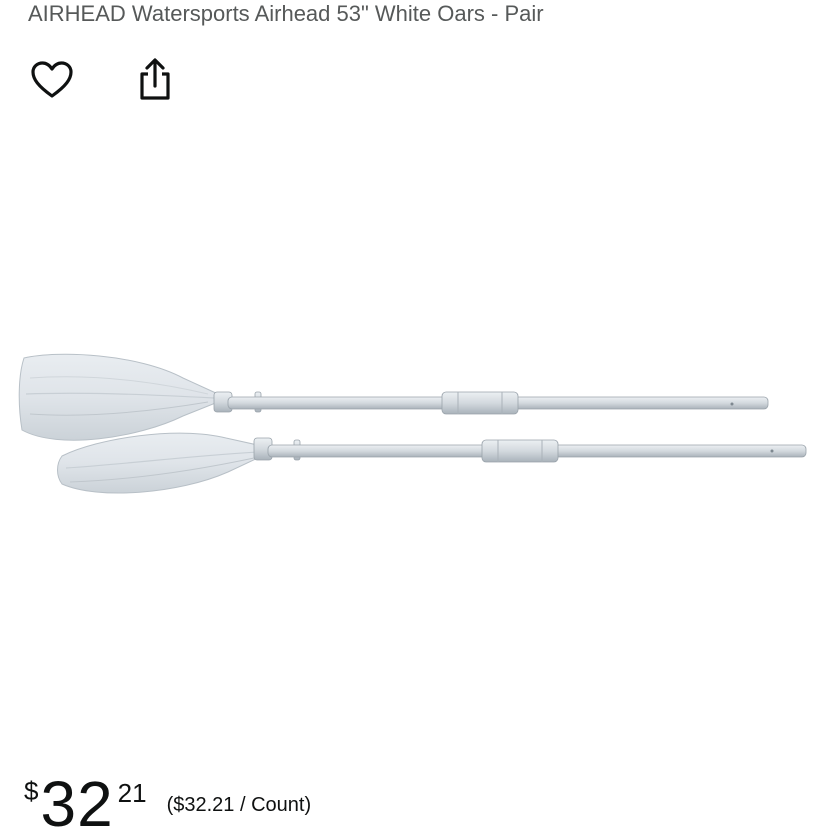  Describe the element at coordinates (31, 791) in the screenshot. I see `price-currency-symbol: $` at that location.